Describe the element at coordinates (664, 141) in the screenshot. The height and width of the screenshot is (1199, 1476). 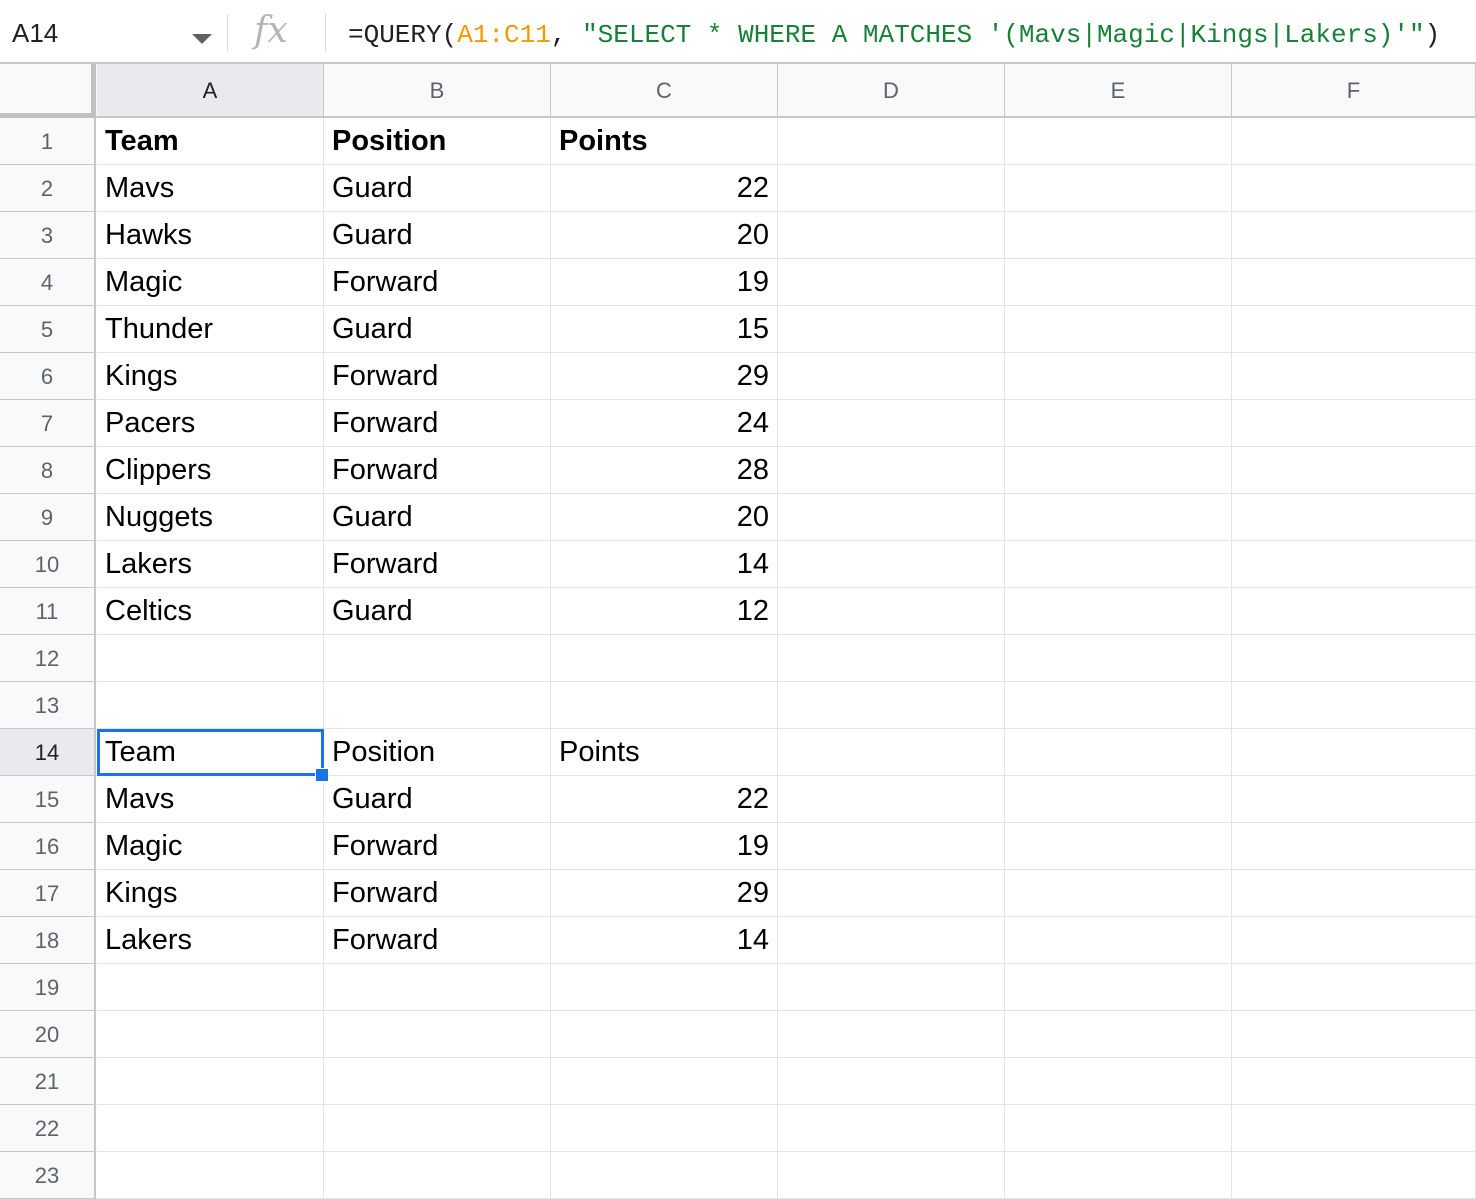
I see `cell-c1: Points` at that location.